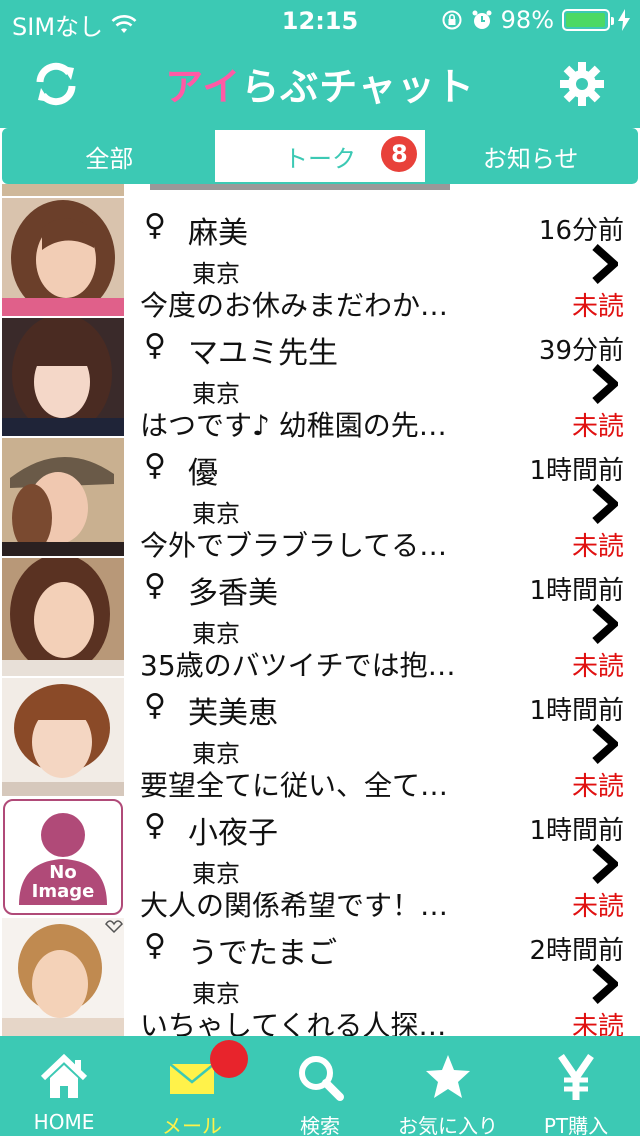 The height and width of the screenshot is (1136, 640). What do you see at coordinates (581, 351) in the screenshot?
I see `timestamp: 39分前` at bounding box center [581, 351].